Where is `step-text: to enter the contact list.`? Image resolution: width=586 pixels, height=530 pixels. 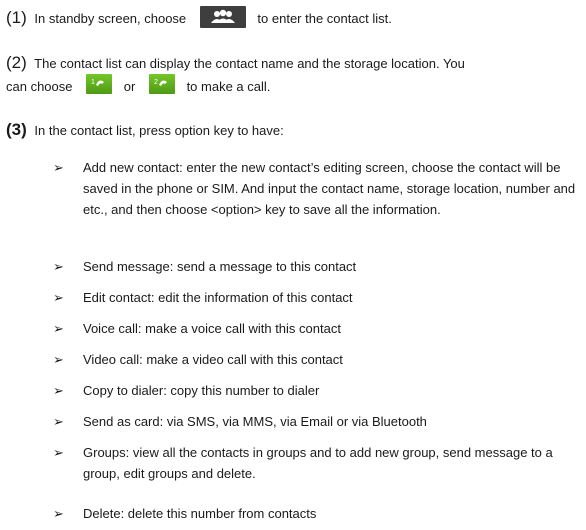
step-text: to enter the contact list. is located at coordinates (324, 18).